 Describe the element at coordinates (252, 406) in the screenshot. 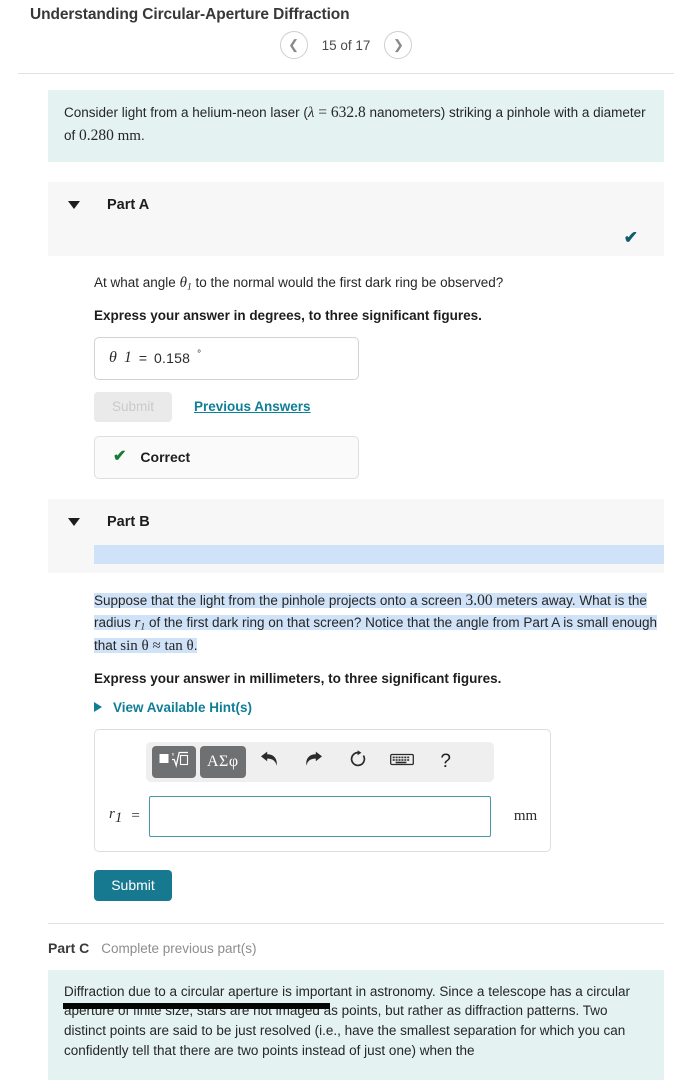

I see `previous-answers-link: Previous Answers` at that location.